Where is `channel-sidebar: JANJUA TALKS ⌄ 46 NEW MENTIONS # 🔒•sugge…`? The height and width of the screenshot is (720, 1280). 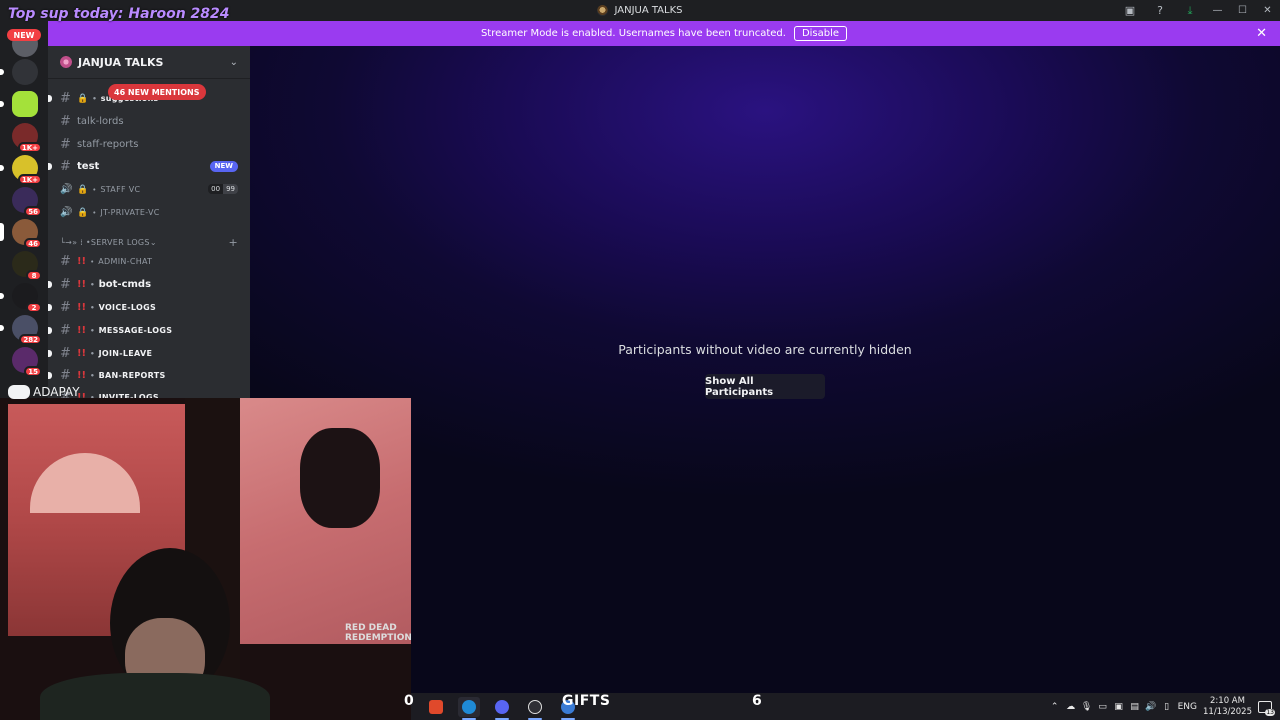
channel-sidebar: JANJUA TALKS ⌄ 46 NEW MENTIONS # 🔒•sugge… is located at coordinates (149, 223).